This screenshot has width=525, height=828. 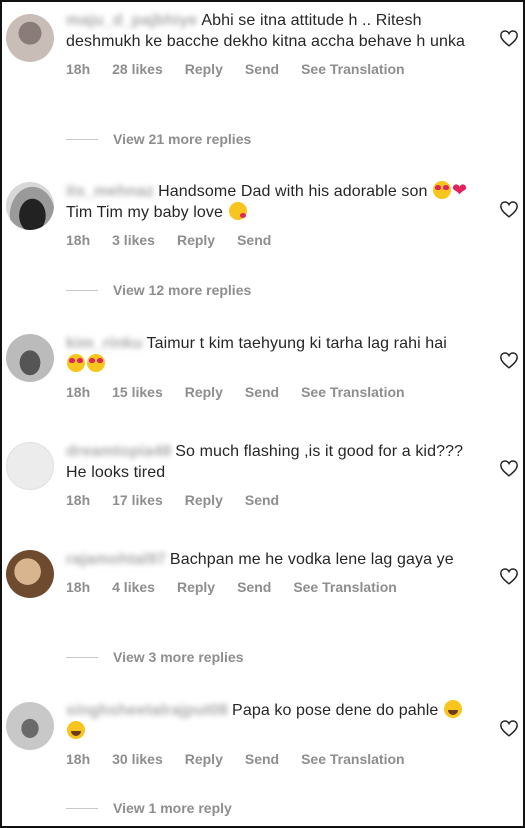 I want to click on comment-actions: 18h 17 likes Reply Send, so click(x=267, y=500).